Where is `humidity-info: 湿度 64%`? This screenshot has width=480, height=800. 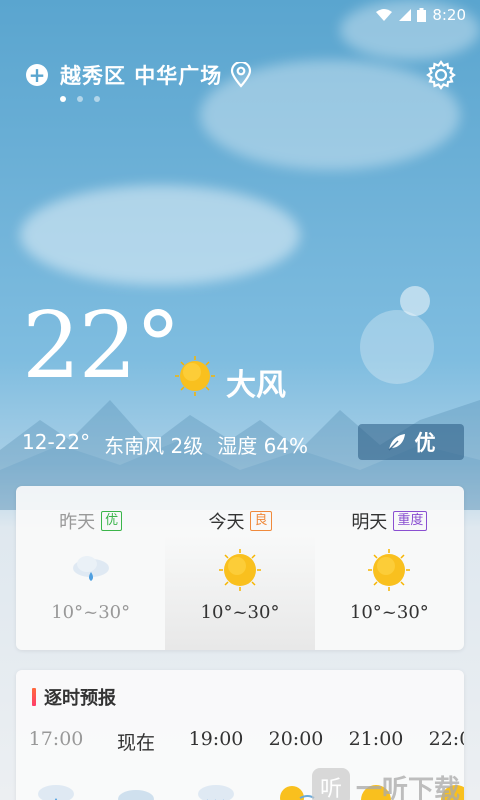 humidity-info: 湿度 64% is located at coordinates (263, 446).